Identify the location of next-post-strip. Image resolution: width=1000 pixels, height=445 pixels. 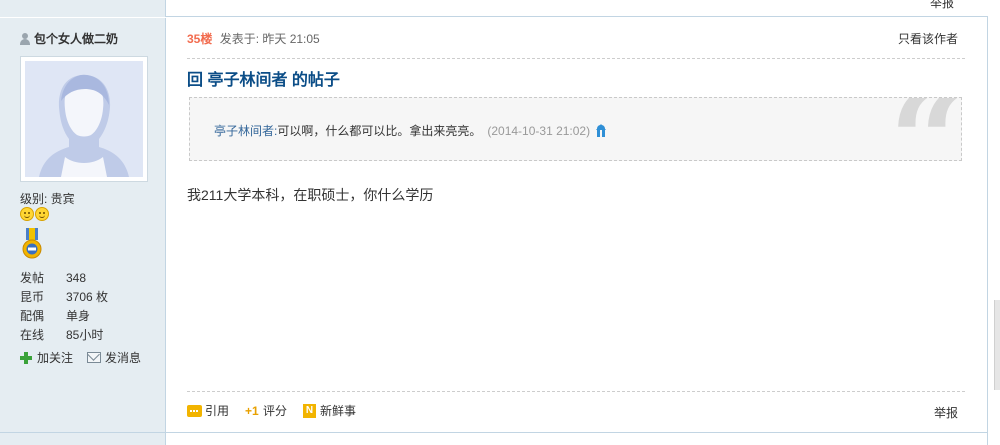
(494, 438).